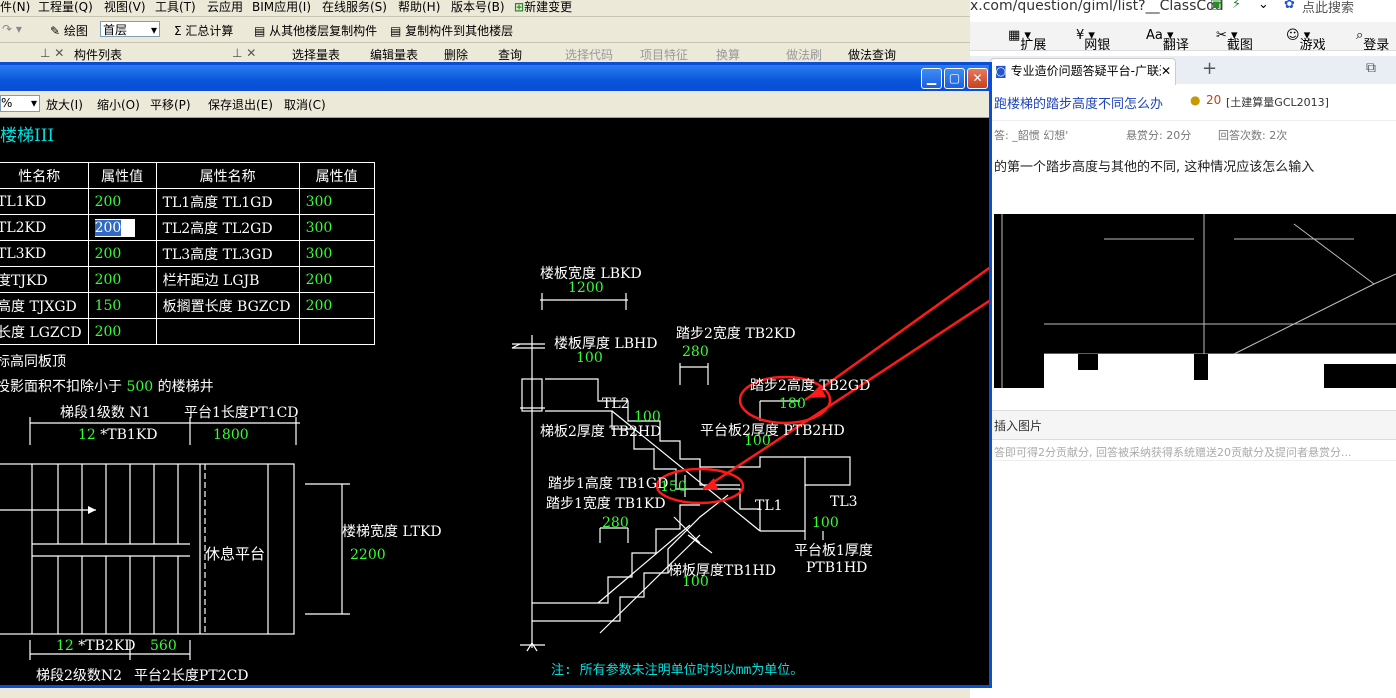 The width and height of the screenshot is (1396, 698). Describe the element at coordinates (1195, 301) in the screenshot. I see `question-image` at that location.